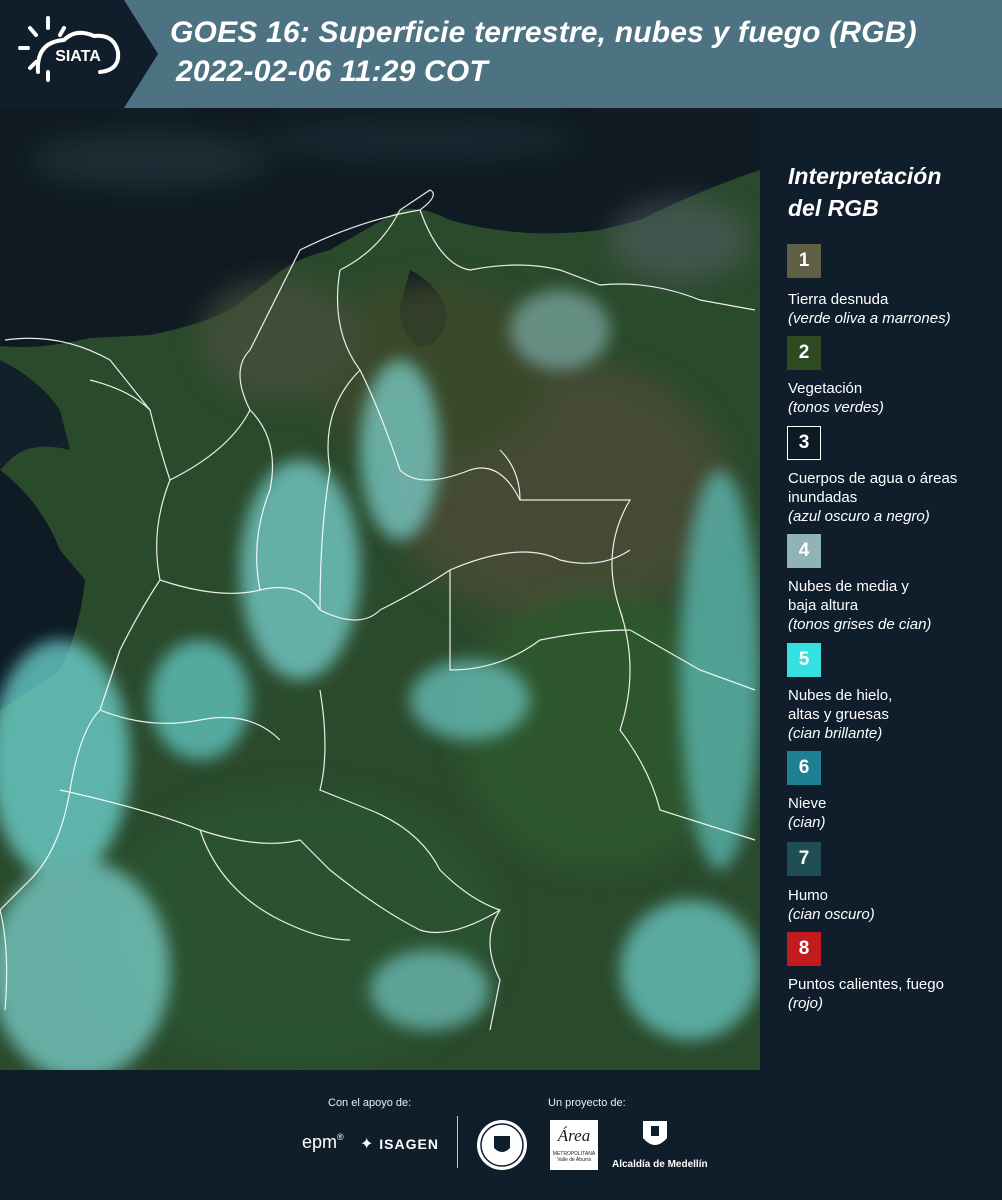 This screenshot has height=1200, width=1002. I want to click on legend-item-7: Humo (cian oscuro), so click(831, 905).